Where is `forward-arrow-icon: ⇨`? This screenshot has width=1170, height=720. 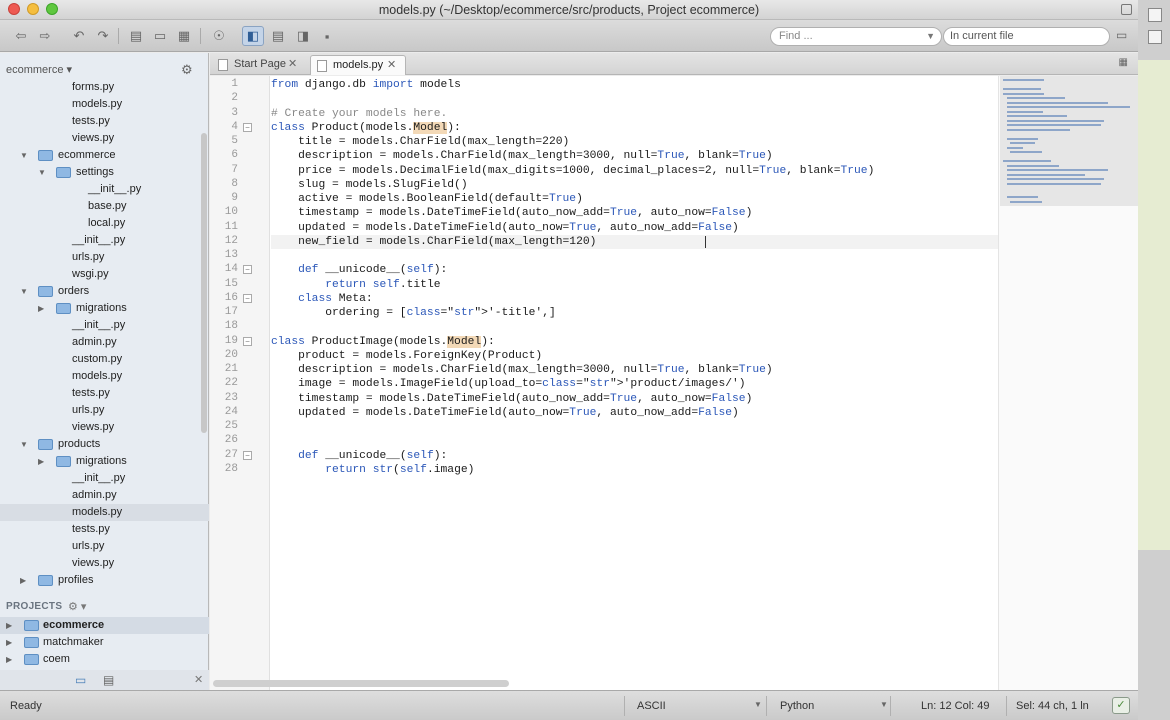
forward-arrow-icon: ⇨ is located at coordinates (45, 36).